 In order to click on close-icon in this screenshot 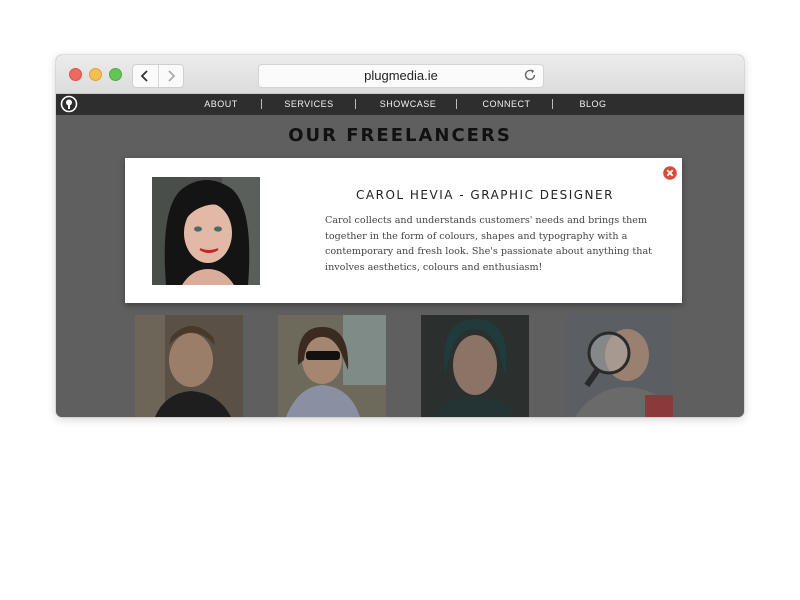, I will do `click(670, 173)`.